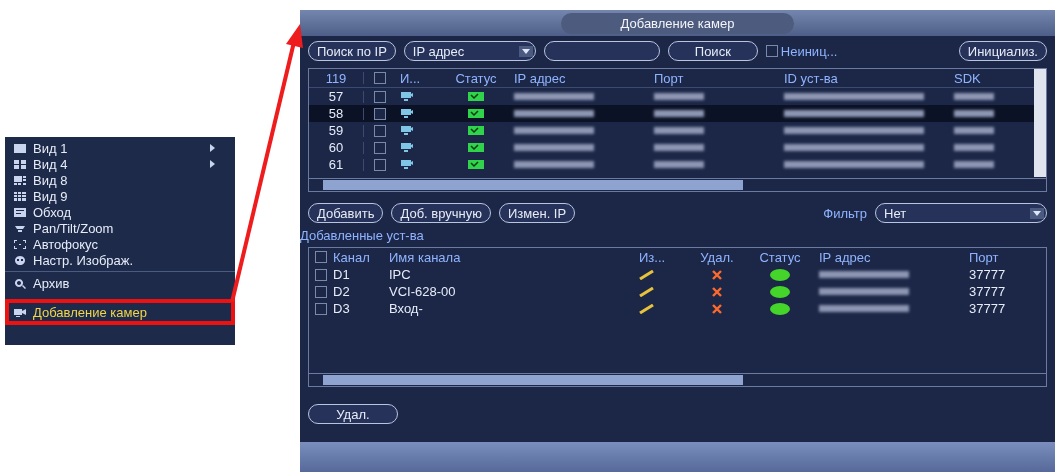 The image size is (1055, 472). I want to click on action-button: Измен. IP, so click(537, 213).